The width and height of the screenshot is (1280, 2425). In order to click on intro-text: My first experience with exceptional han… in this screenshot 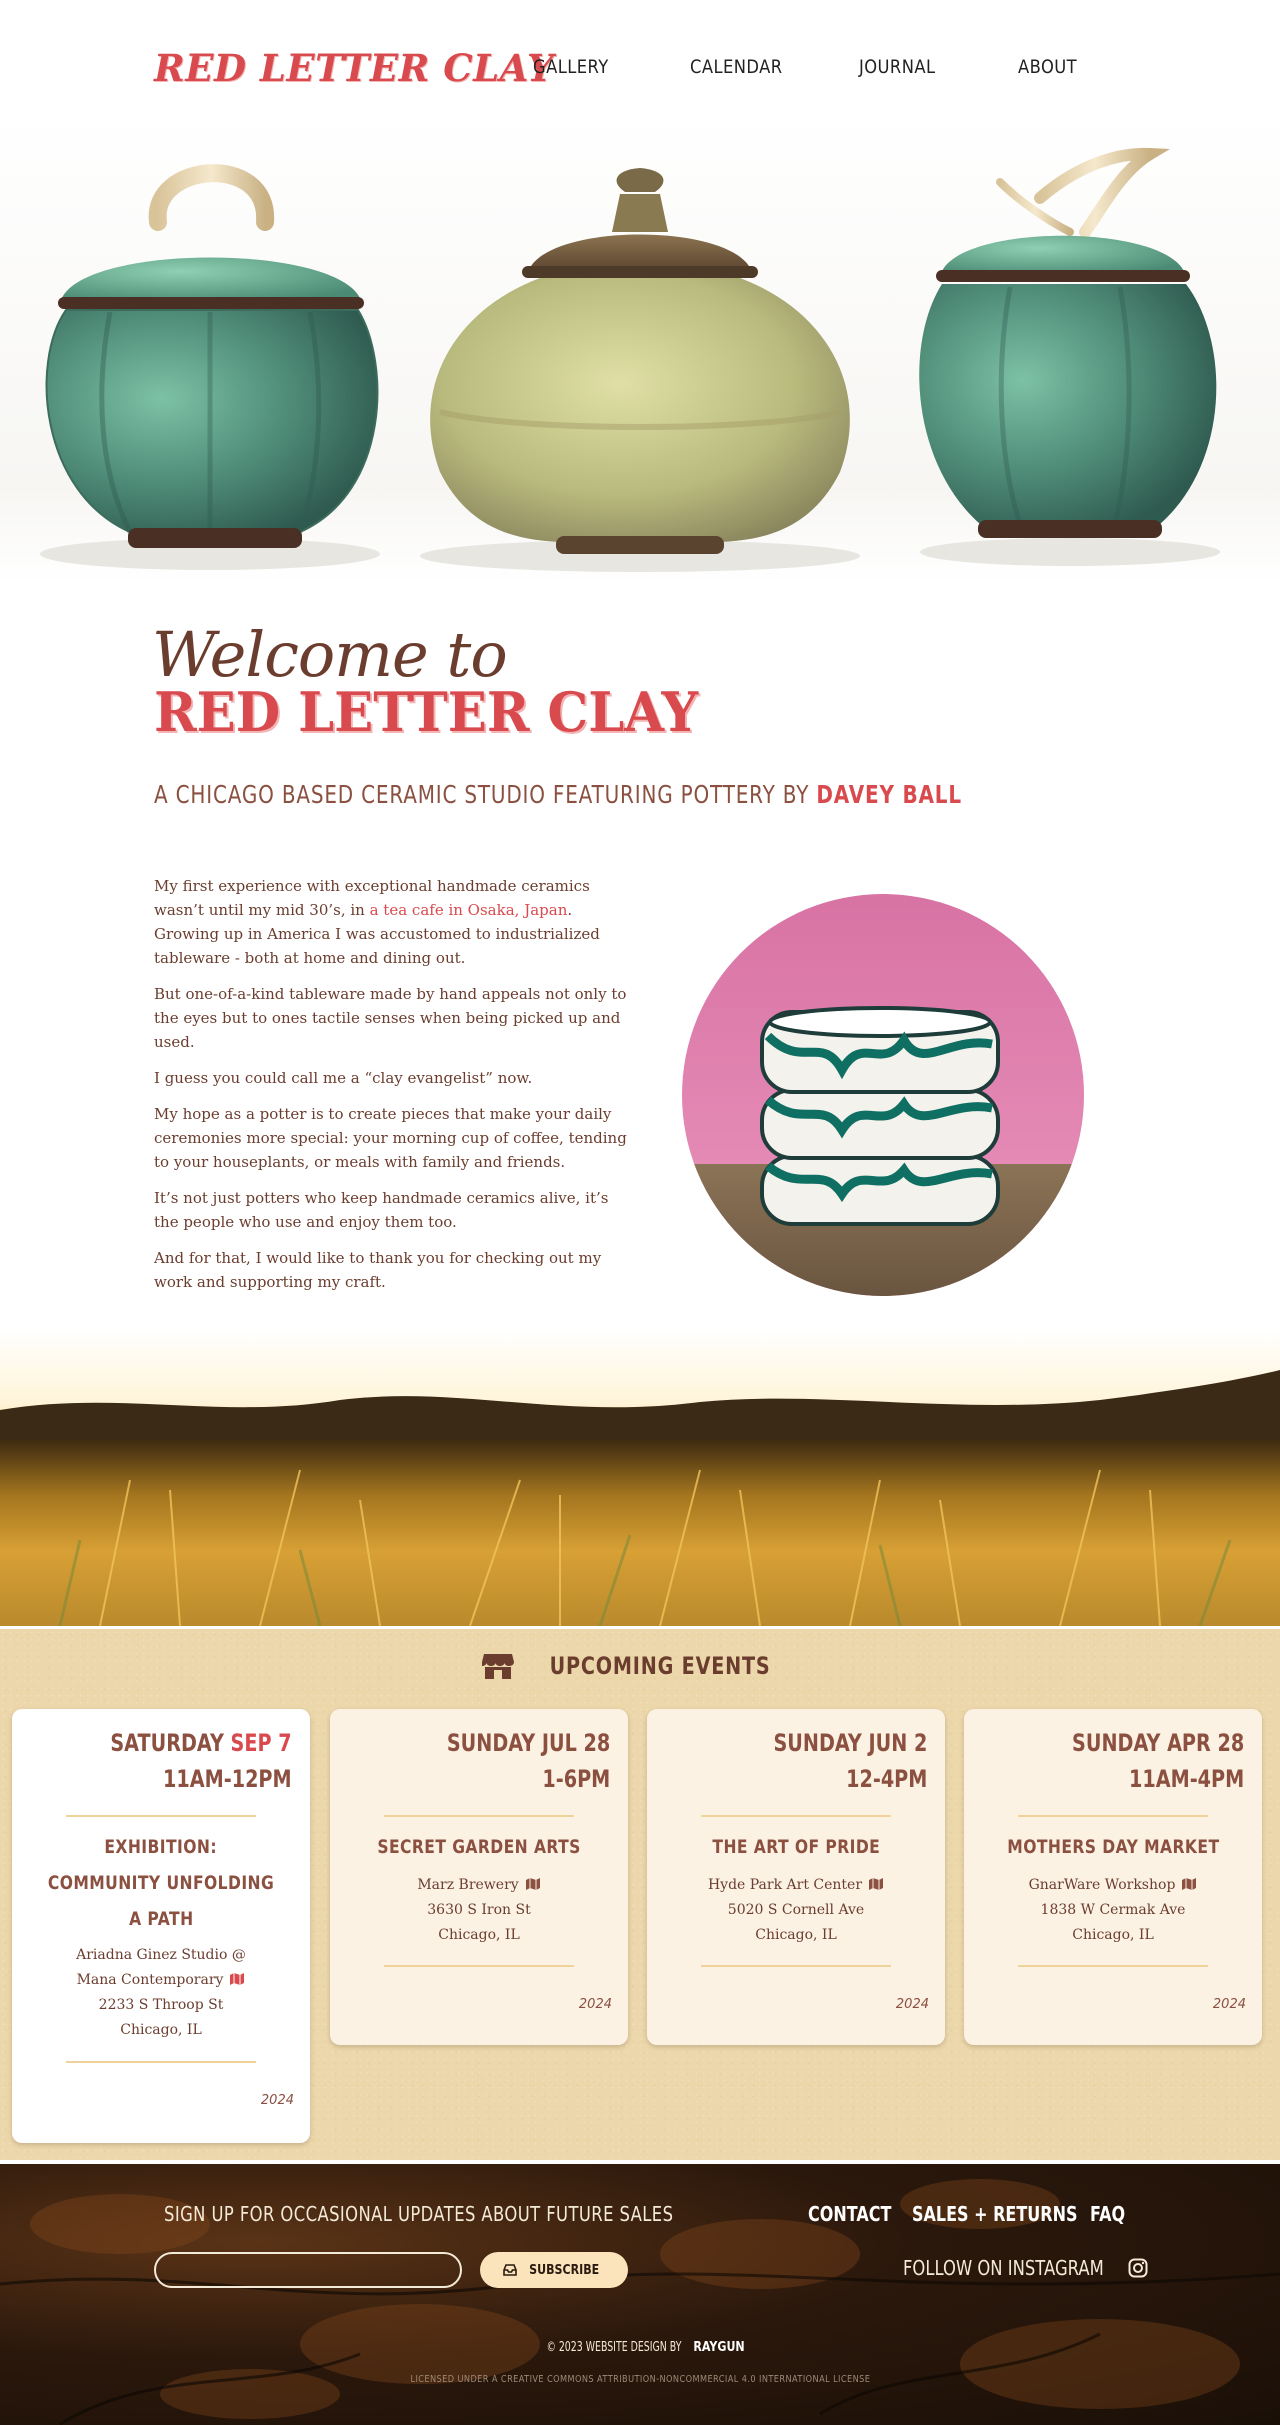, I will do `click(393, 1090)`.